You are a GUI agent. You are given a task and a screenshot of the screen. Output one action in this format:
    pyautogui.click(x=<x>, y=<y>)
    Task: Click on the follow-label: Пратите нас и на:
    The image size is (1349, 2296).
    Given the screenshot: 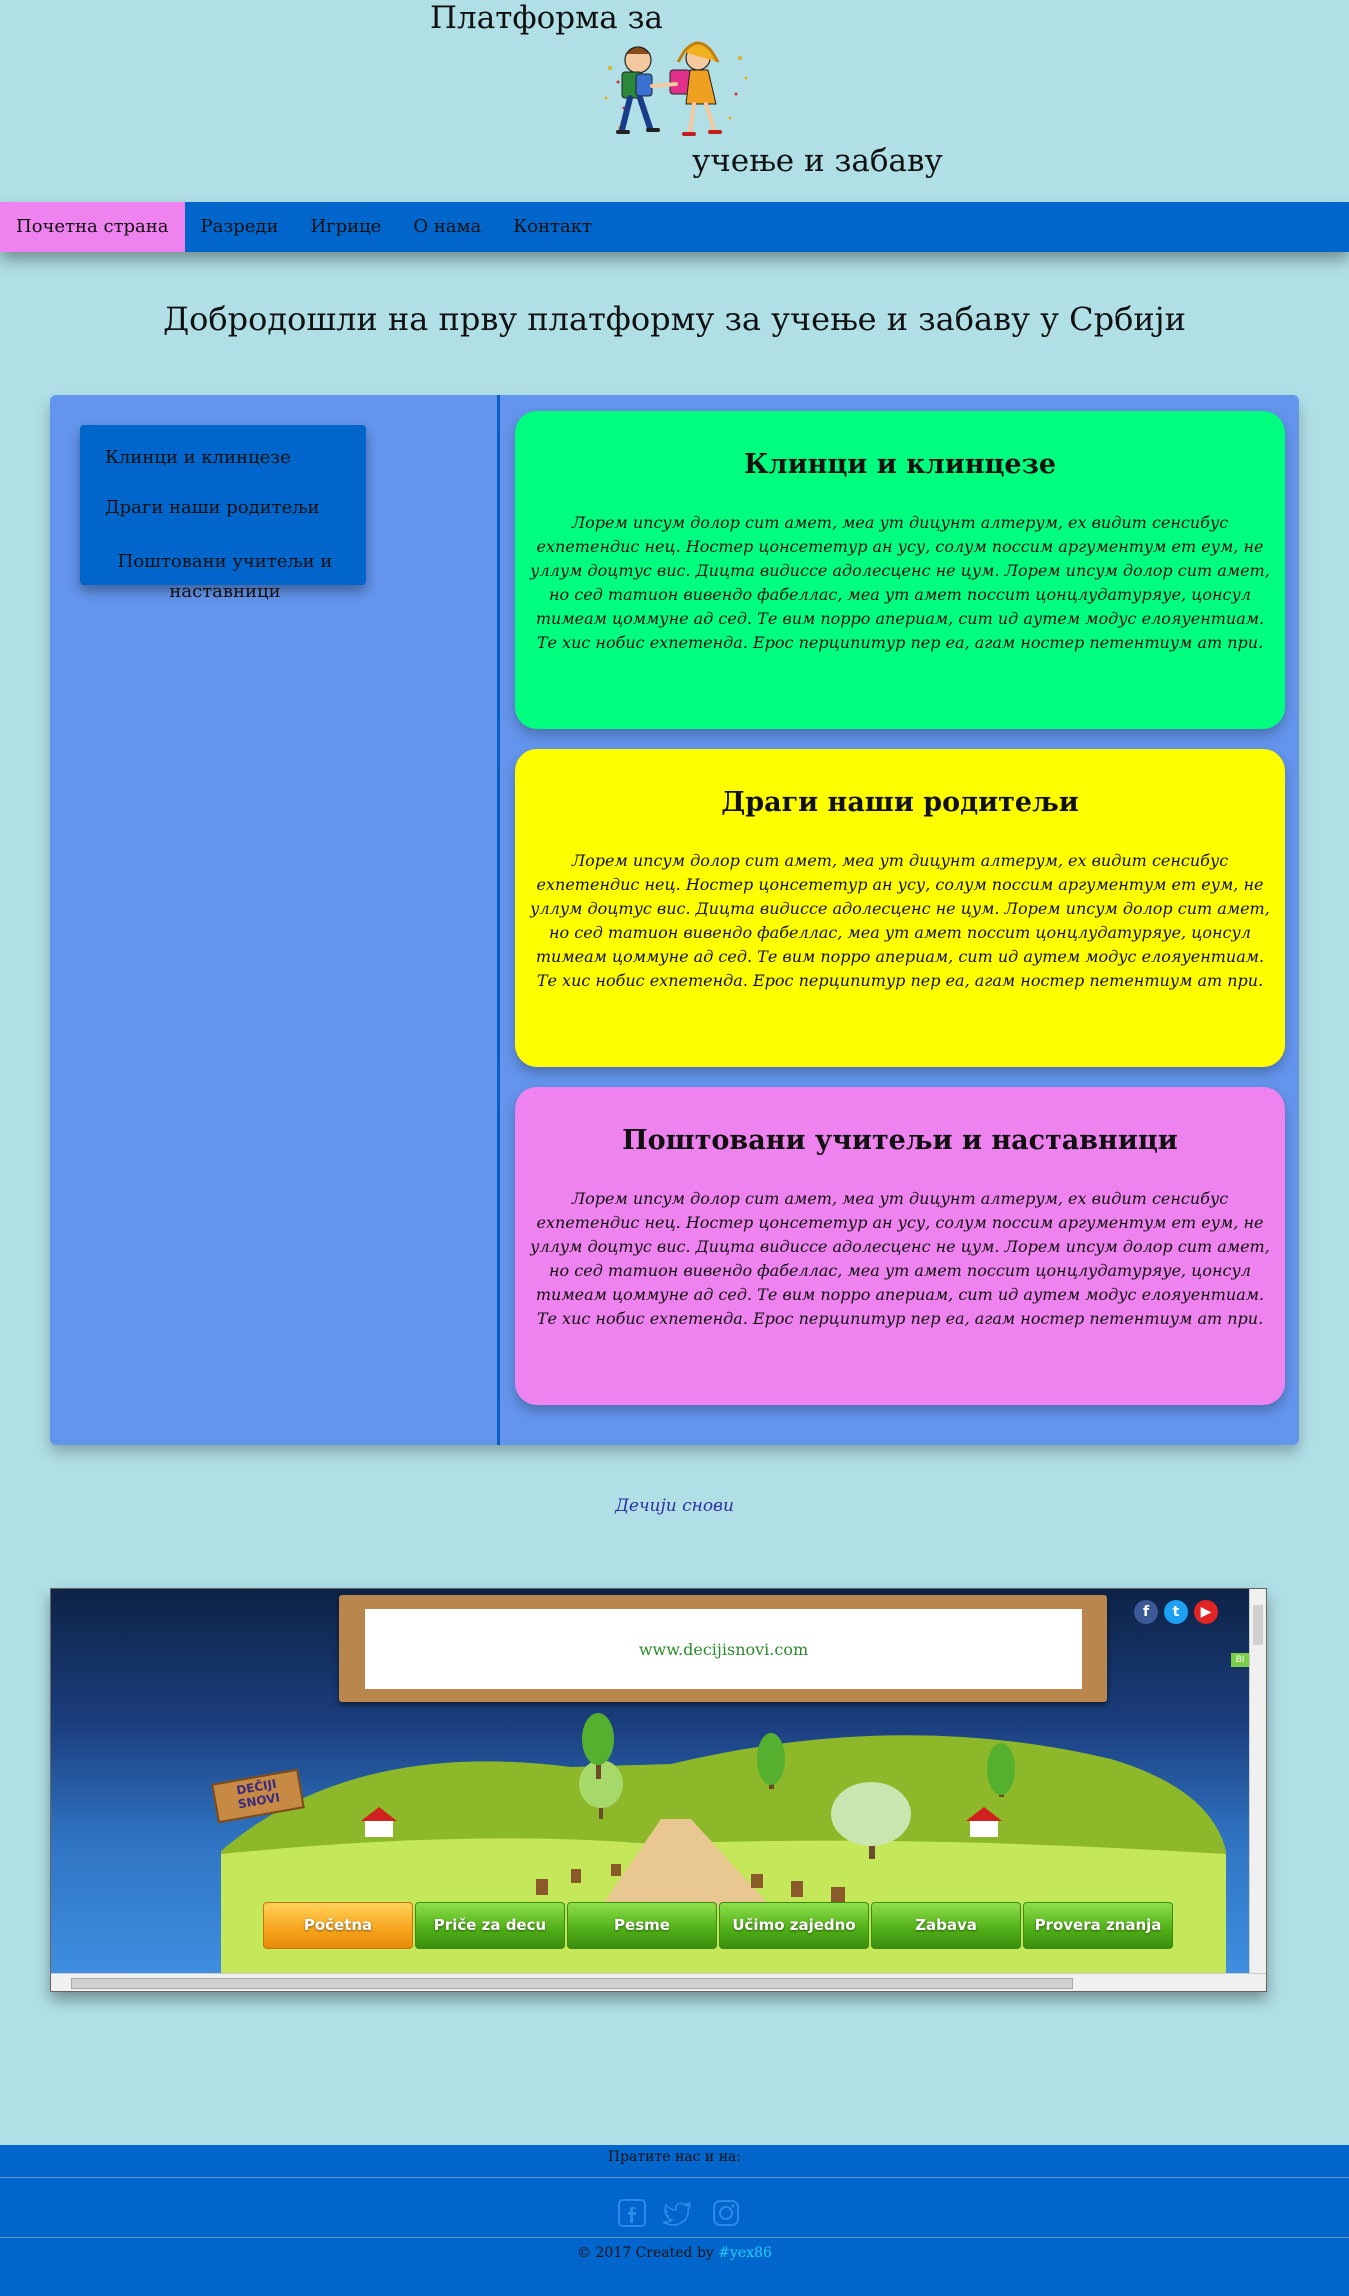 What is the action you would take?
    pyautogui.click(x=674, y=2157)
    